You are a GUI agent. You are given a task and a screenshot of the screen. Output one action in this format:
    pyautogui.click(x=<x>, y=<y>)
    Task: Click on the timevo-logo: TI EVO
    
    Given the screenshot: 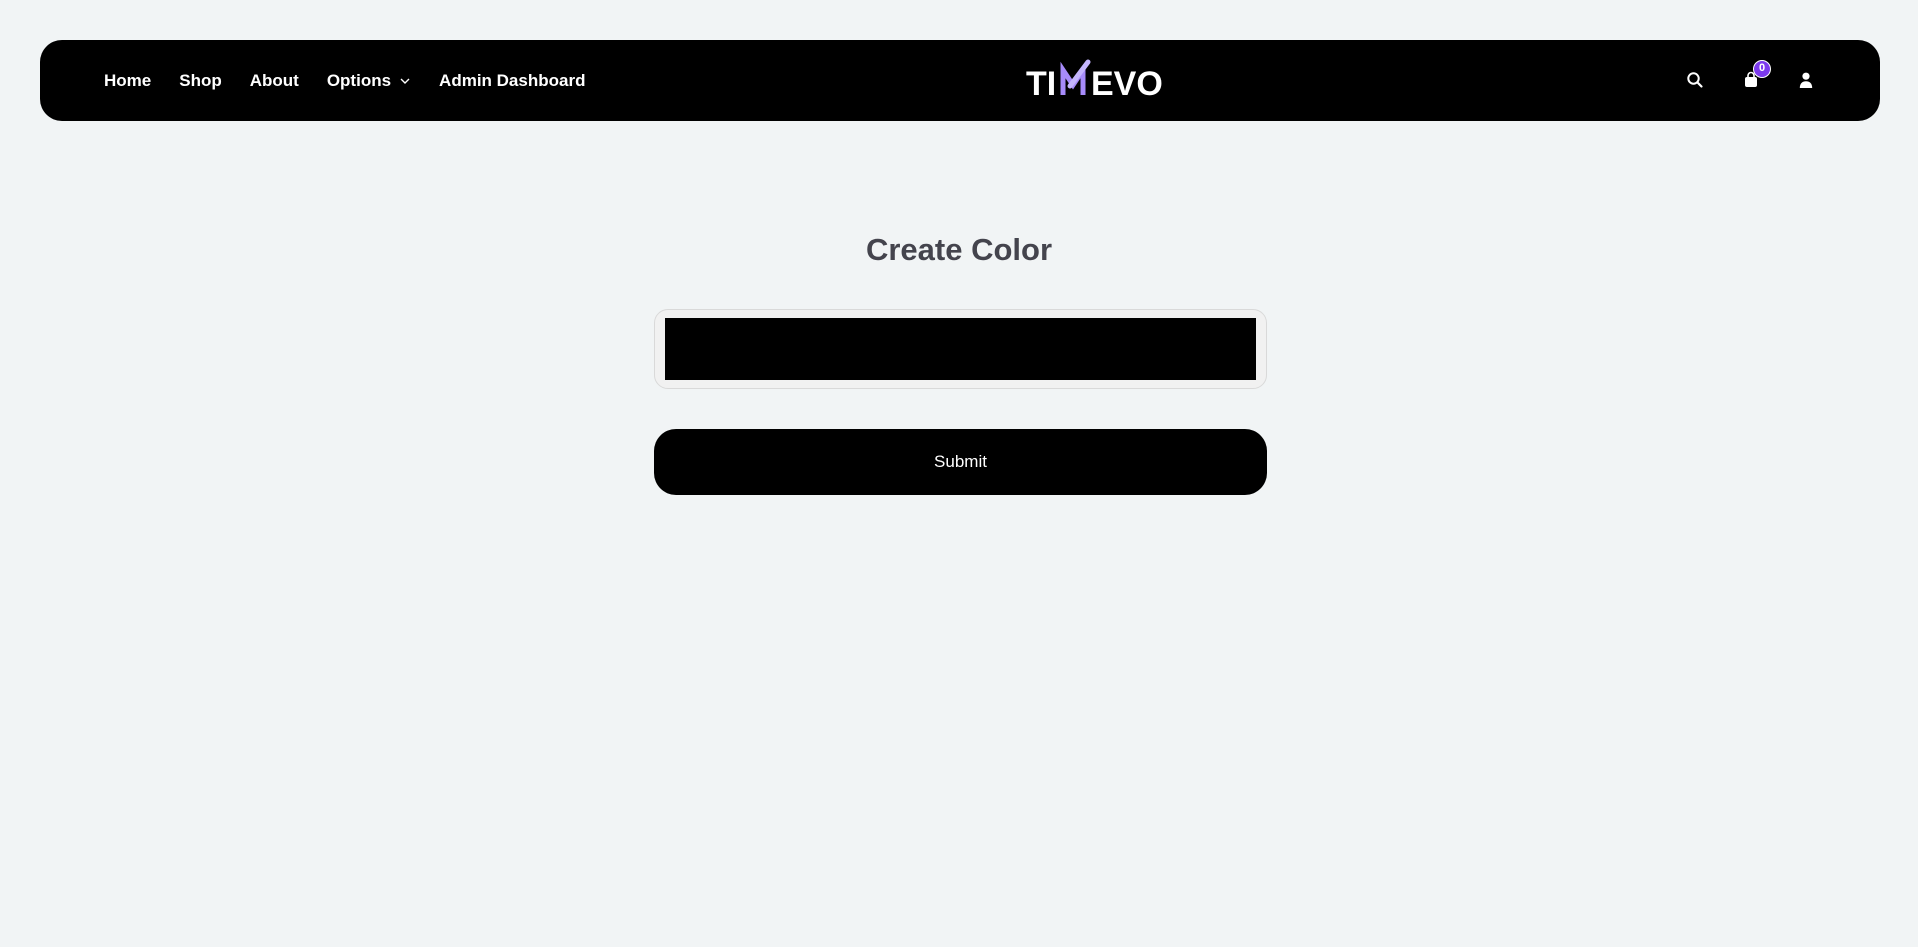 What is the action you would take?
    pyautogui.click(x=1102, y=81)
    